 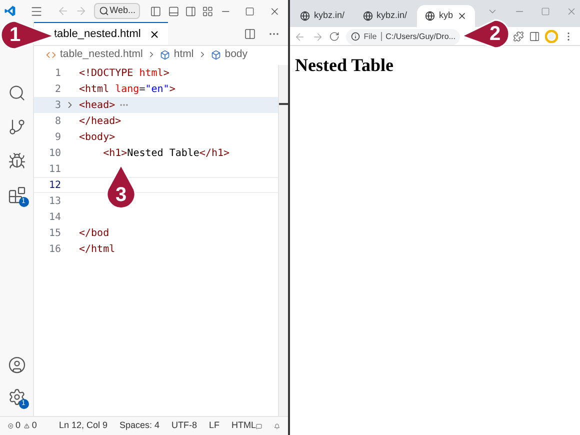 What do you see at coordinates (250, 34) in the screenshot?
I see `split-editor-icon` at bounding box center [250, 34].